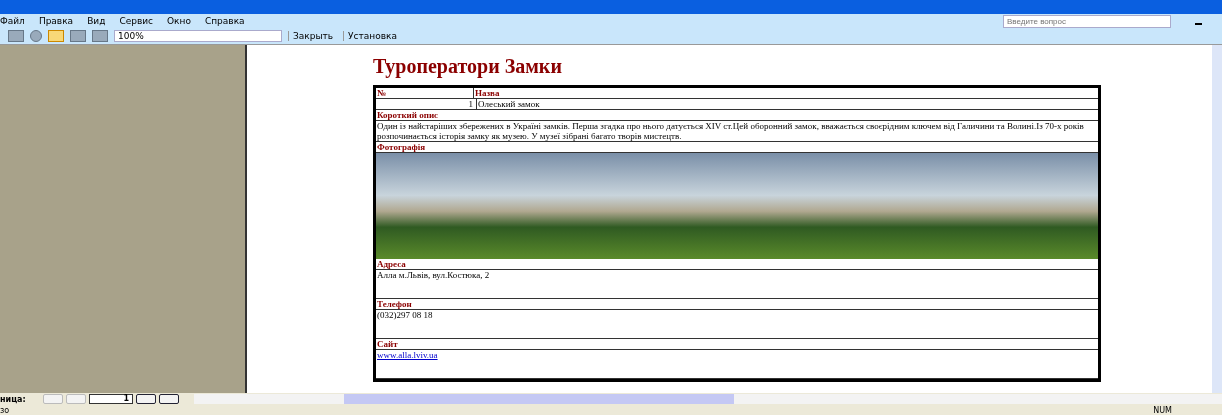 This screenshot has width=1222, height=415. Describe the element at coordinates (372, 36) in the screenshot. I see `toolbar-button: Установка` at that location.